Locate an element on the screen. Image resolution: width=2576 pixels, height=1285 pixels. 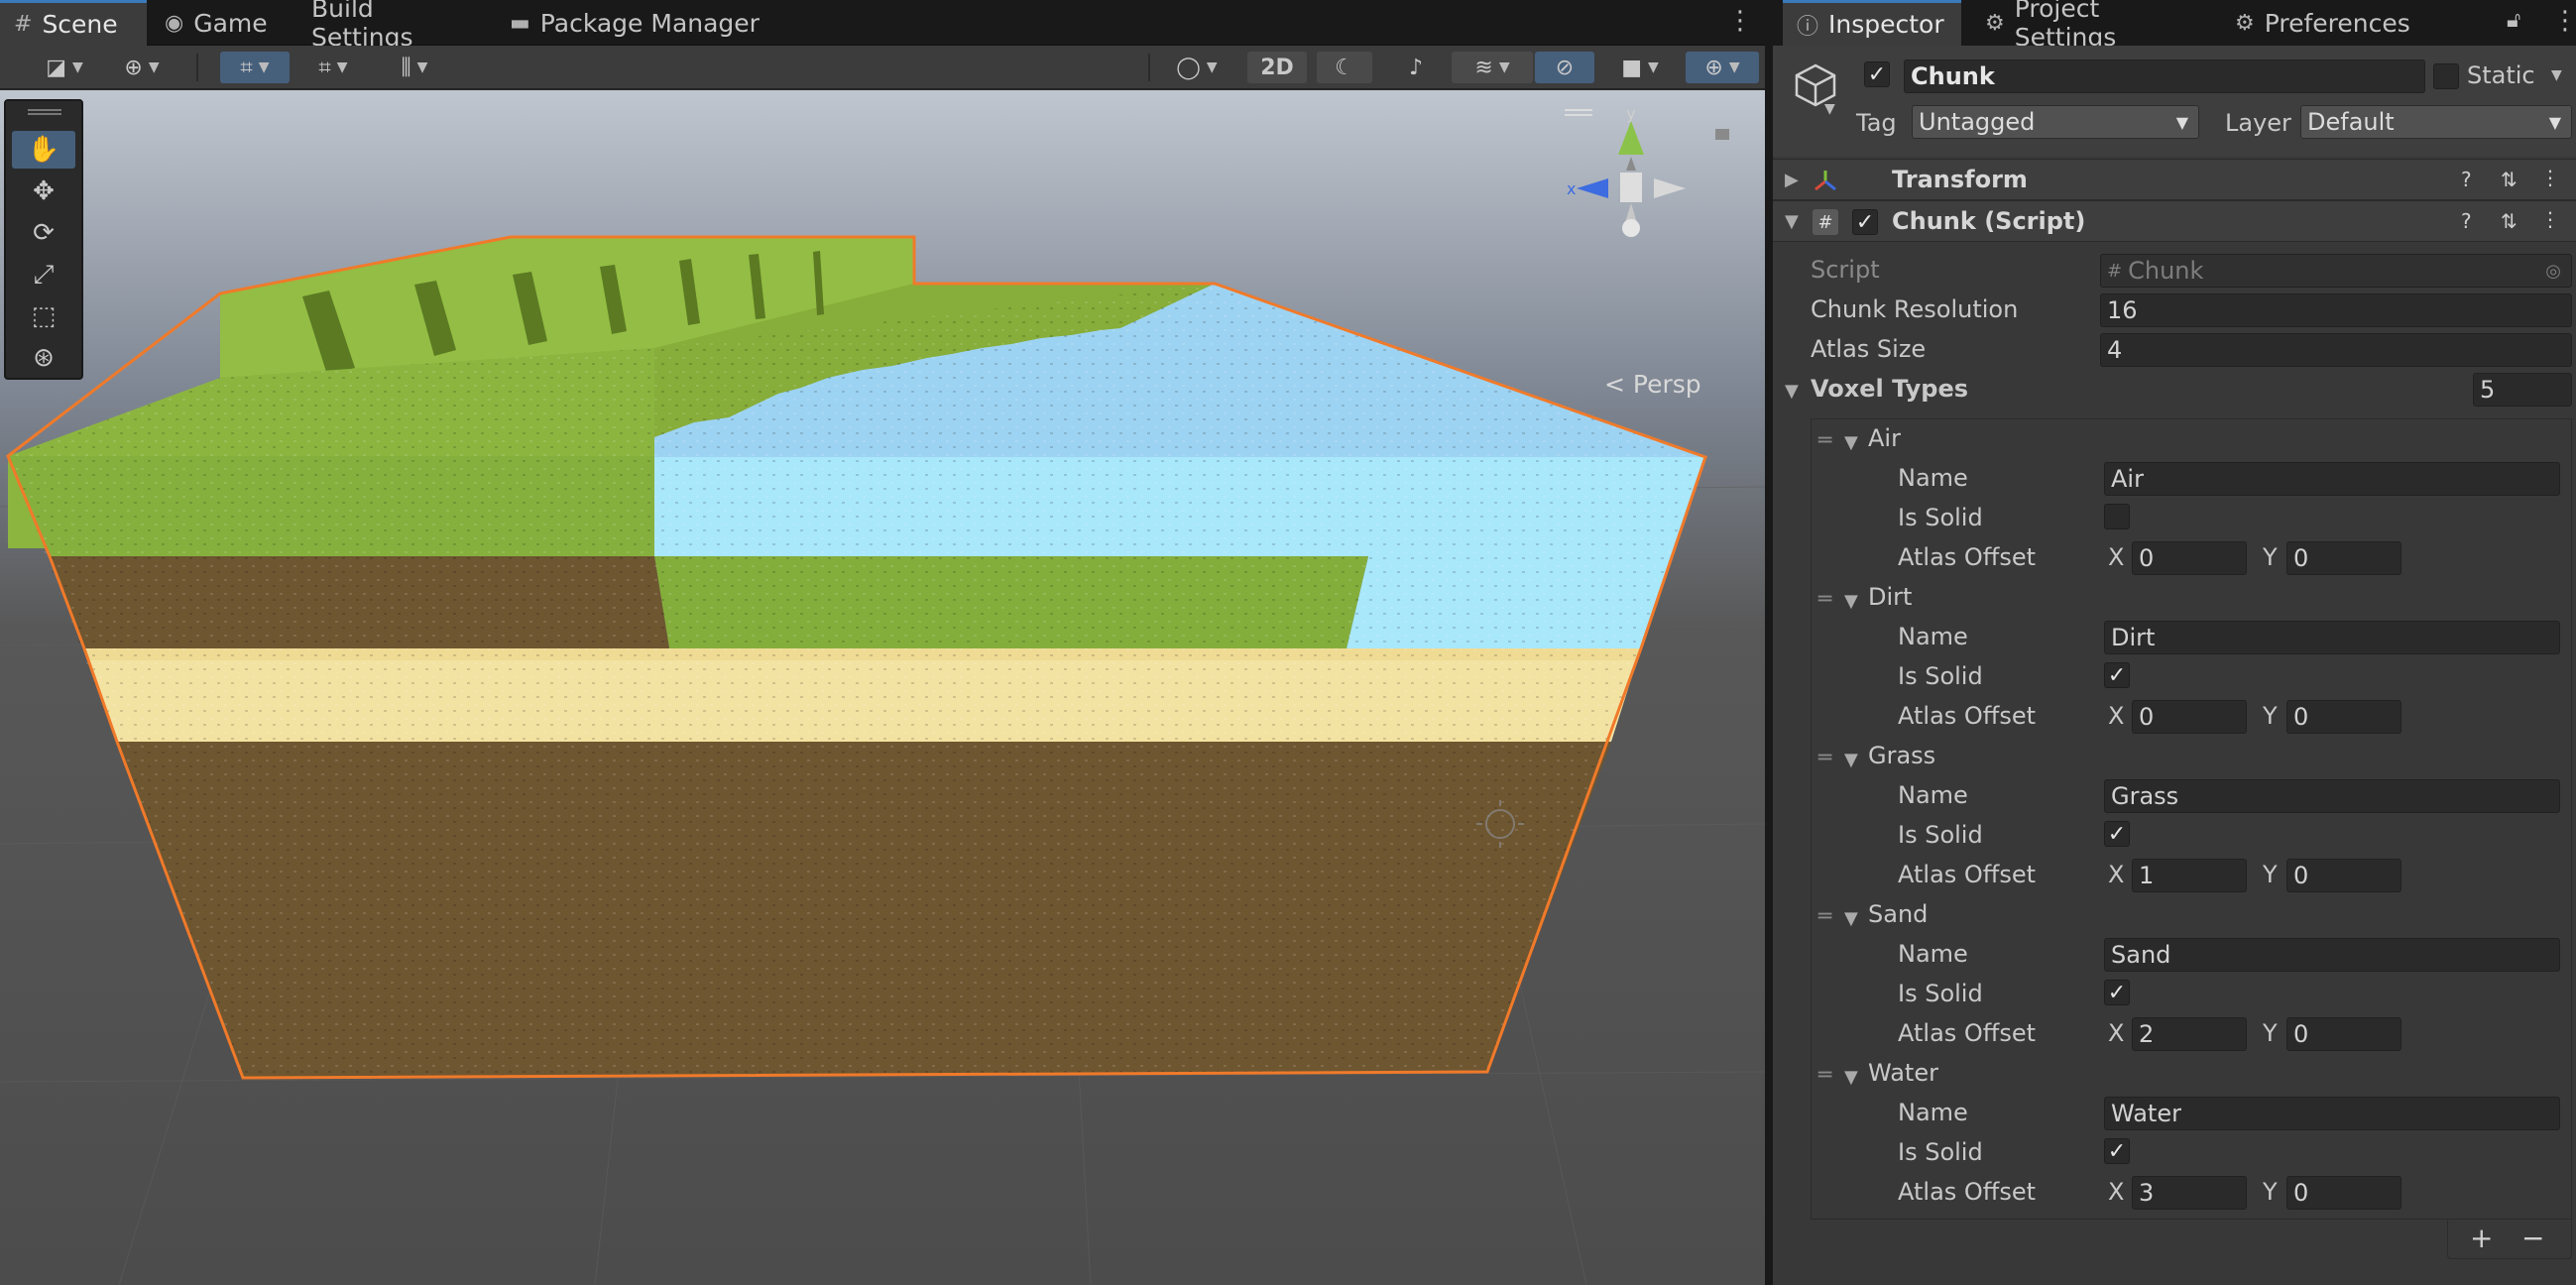
atlas-offset-x-field: 2 is located at coordinates (2189, 1034).